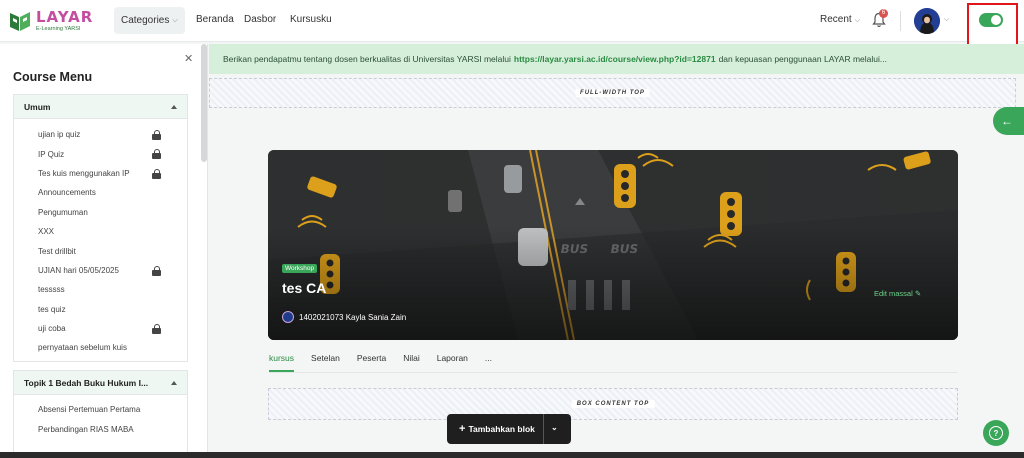 The width and height of the screenshot is (1024, 458). I want to click on list-item: Perbandingan RIAS MABA, so click(100, 428).